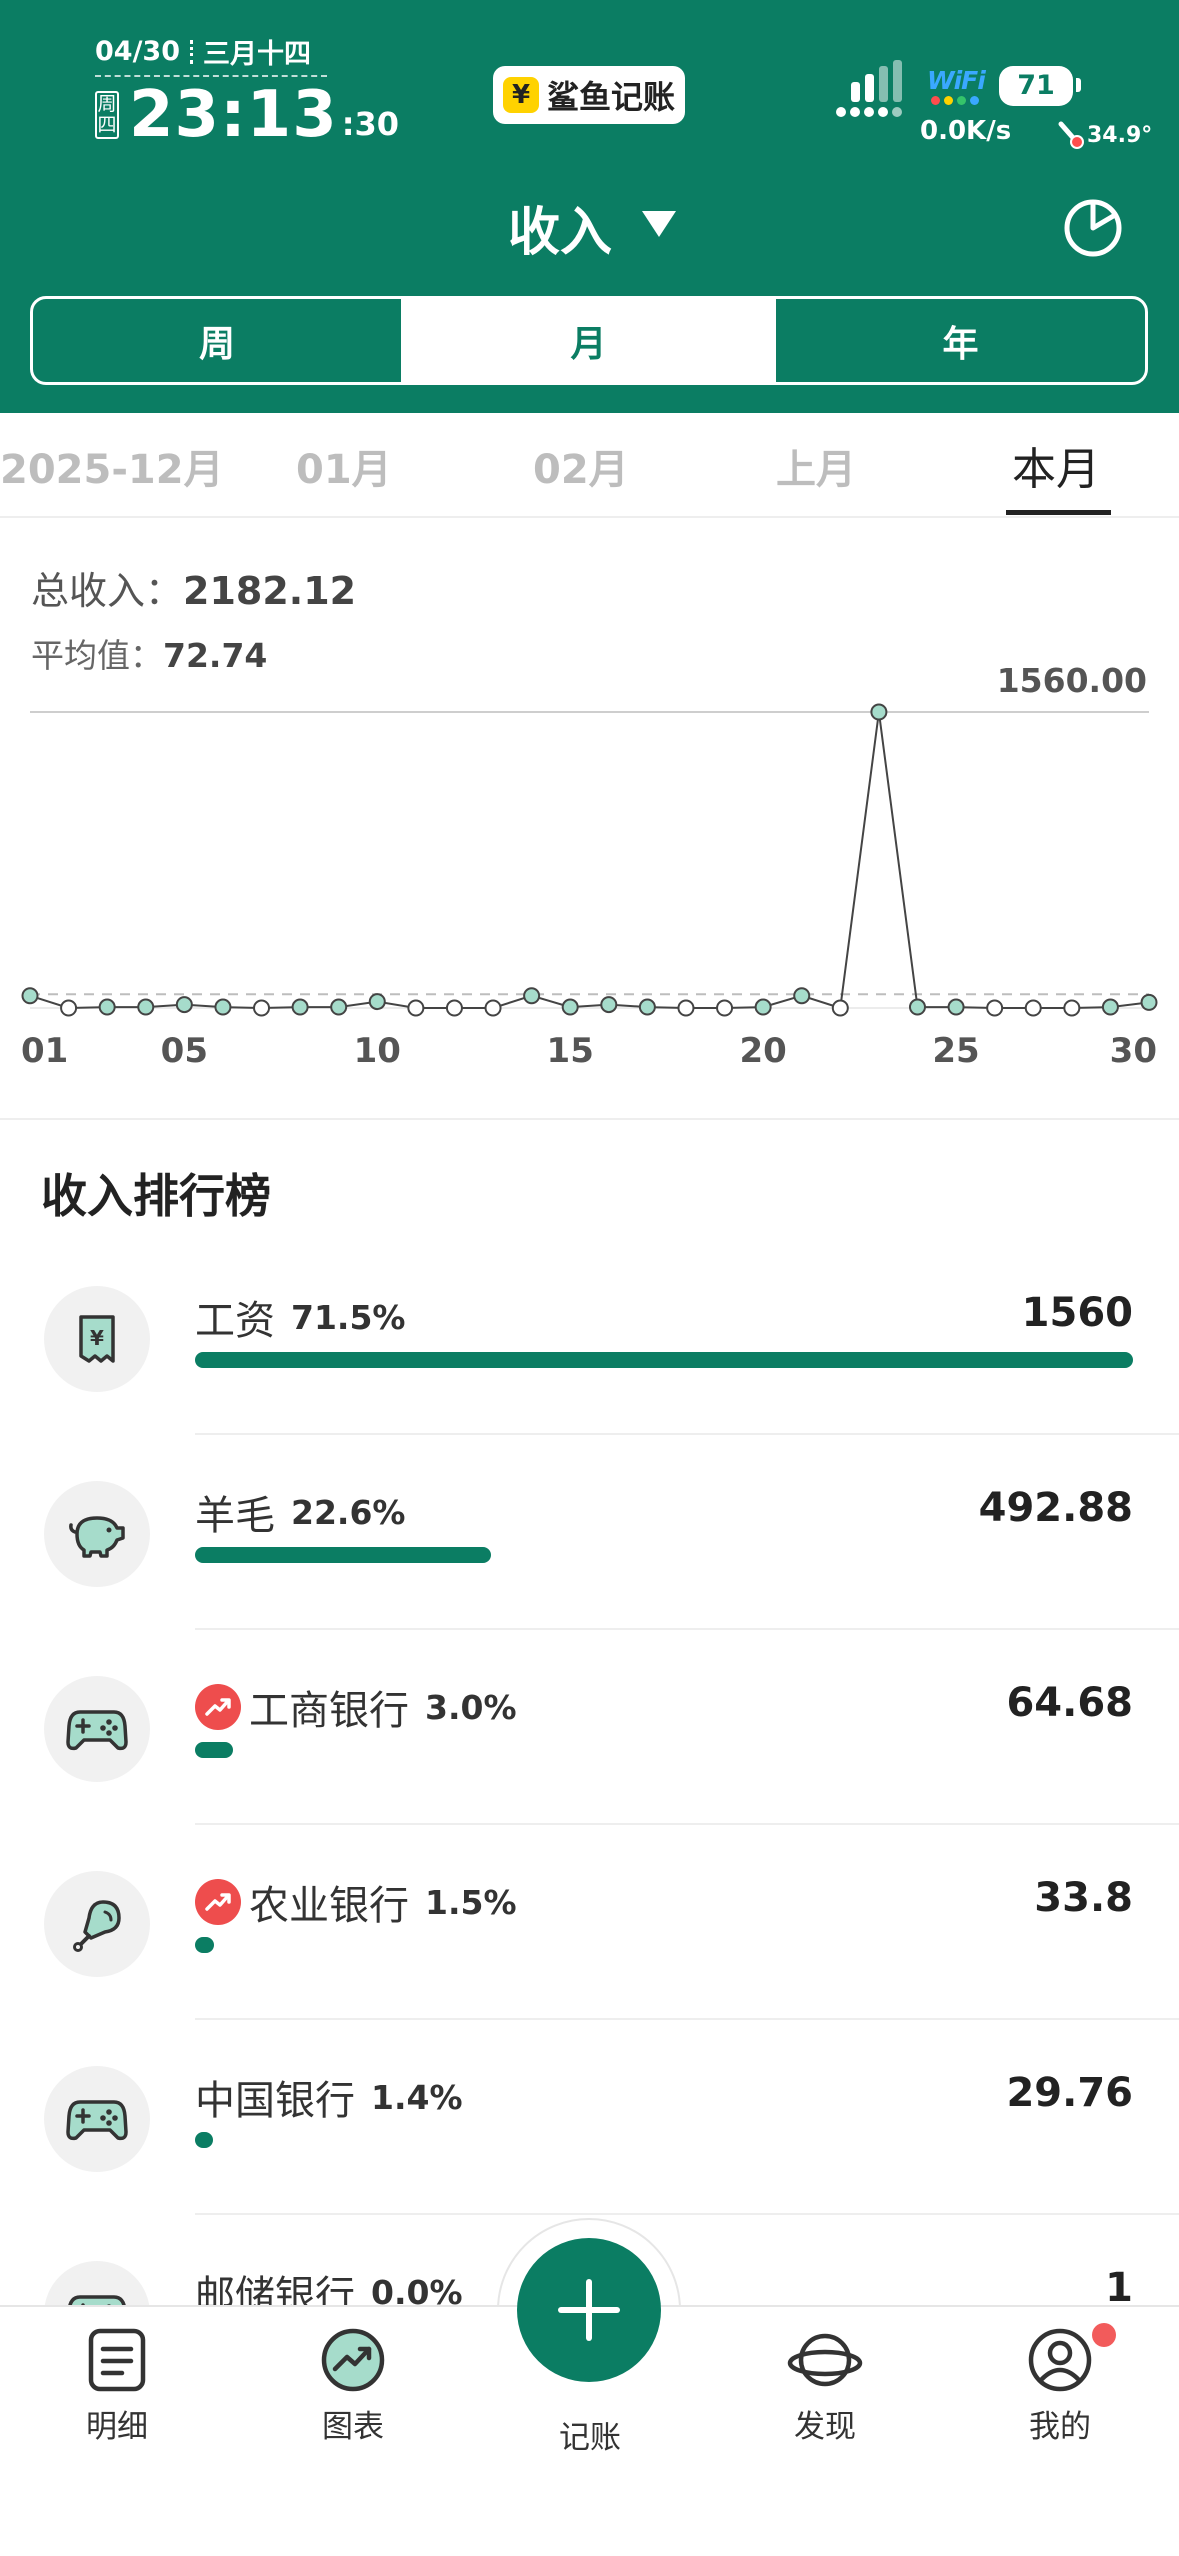 The height and width of the screenshot is (2556, 1179). What do you see at coordinates (117, 2386) in the screenshot?
I see `nav-details: 明细` at bounding box center [117, 2386].